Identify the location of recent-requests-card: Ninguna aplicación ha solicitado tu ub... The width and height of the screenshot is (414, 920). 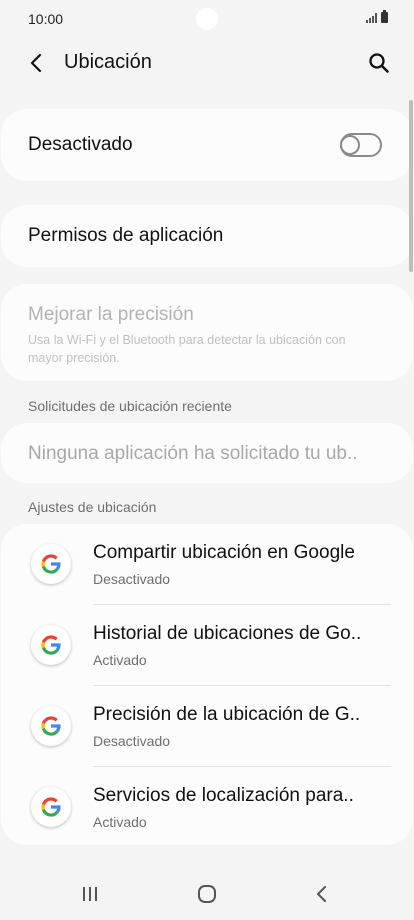
(207, 453).